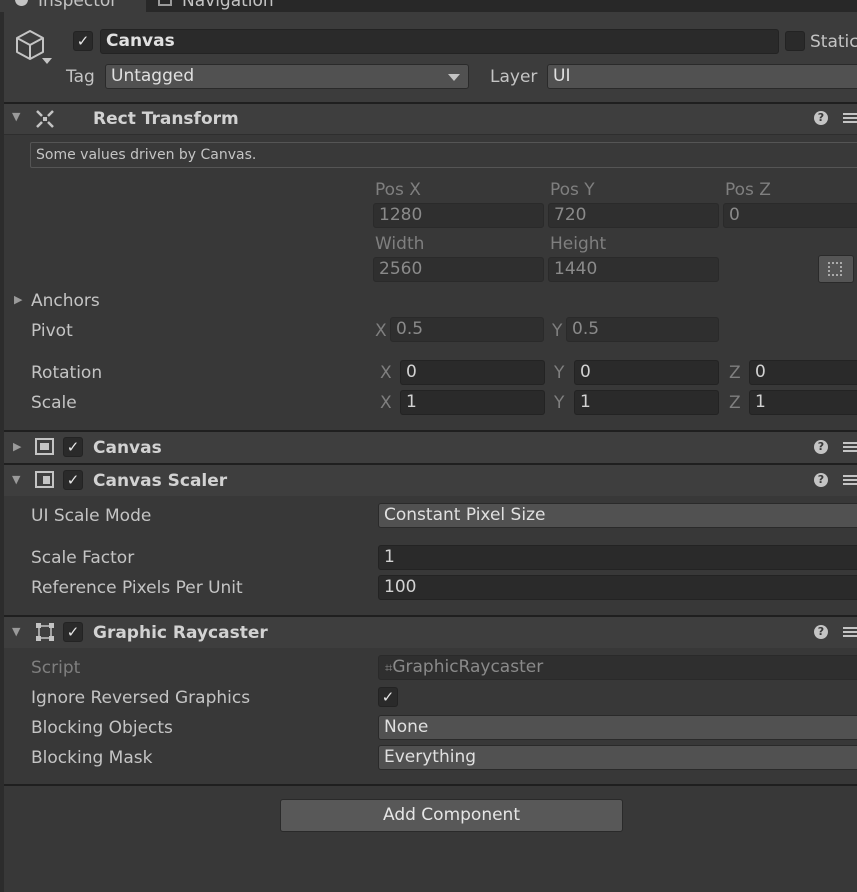 The height and width of the screenshot is (892, 857). I want to click on canvas-scaler-title: Canvas Scaler, so click(160, 481).